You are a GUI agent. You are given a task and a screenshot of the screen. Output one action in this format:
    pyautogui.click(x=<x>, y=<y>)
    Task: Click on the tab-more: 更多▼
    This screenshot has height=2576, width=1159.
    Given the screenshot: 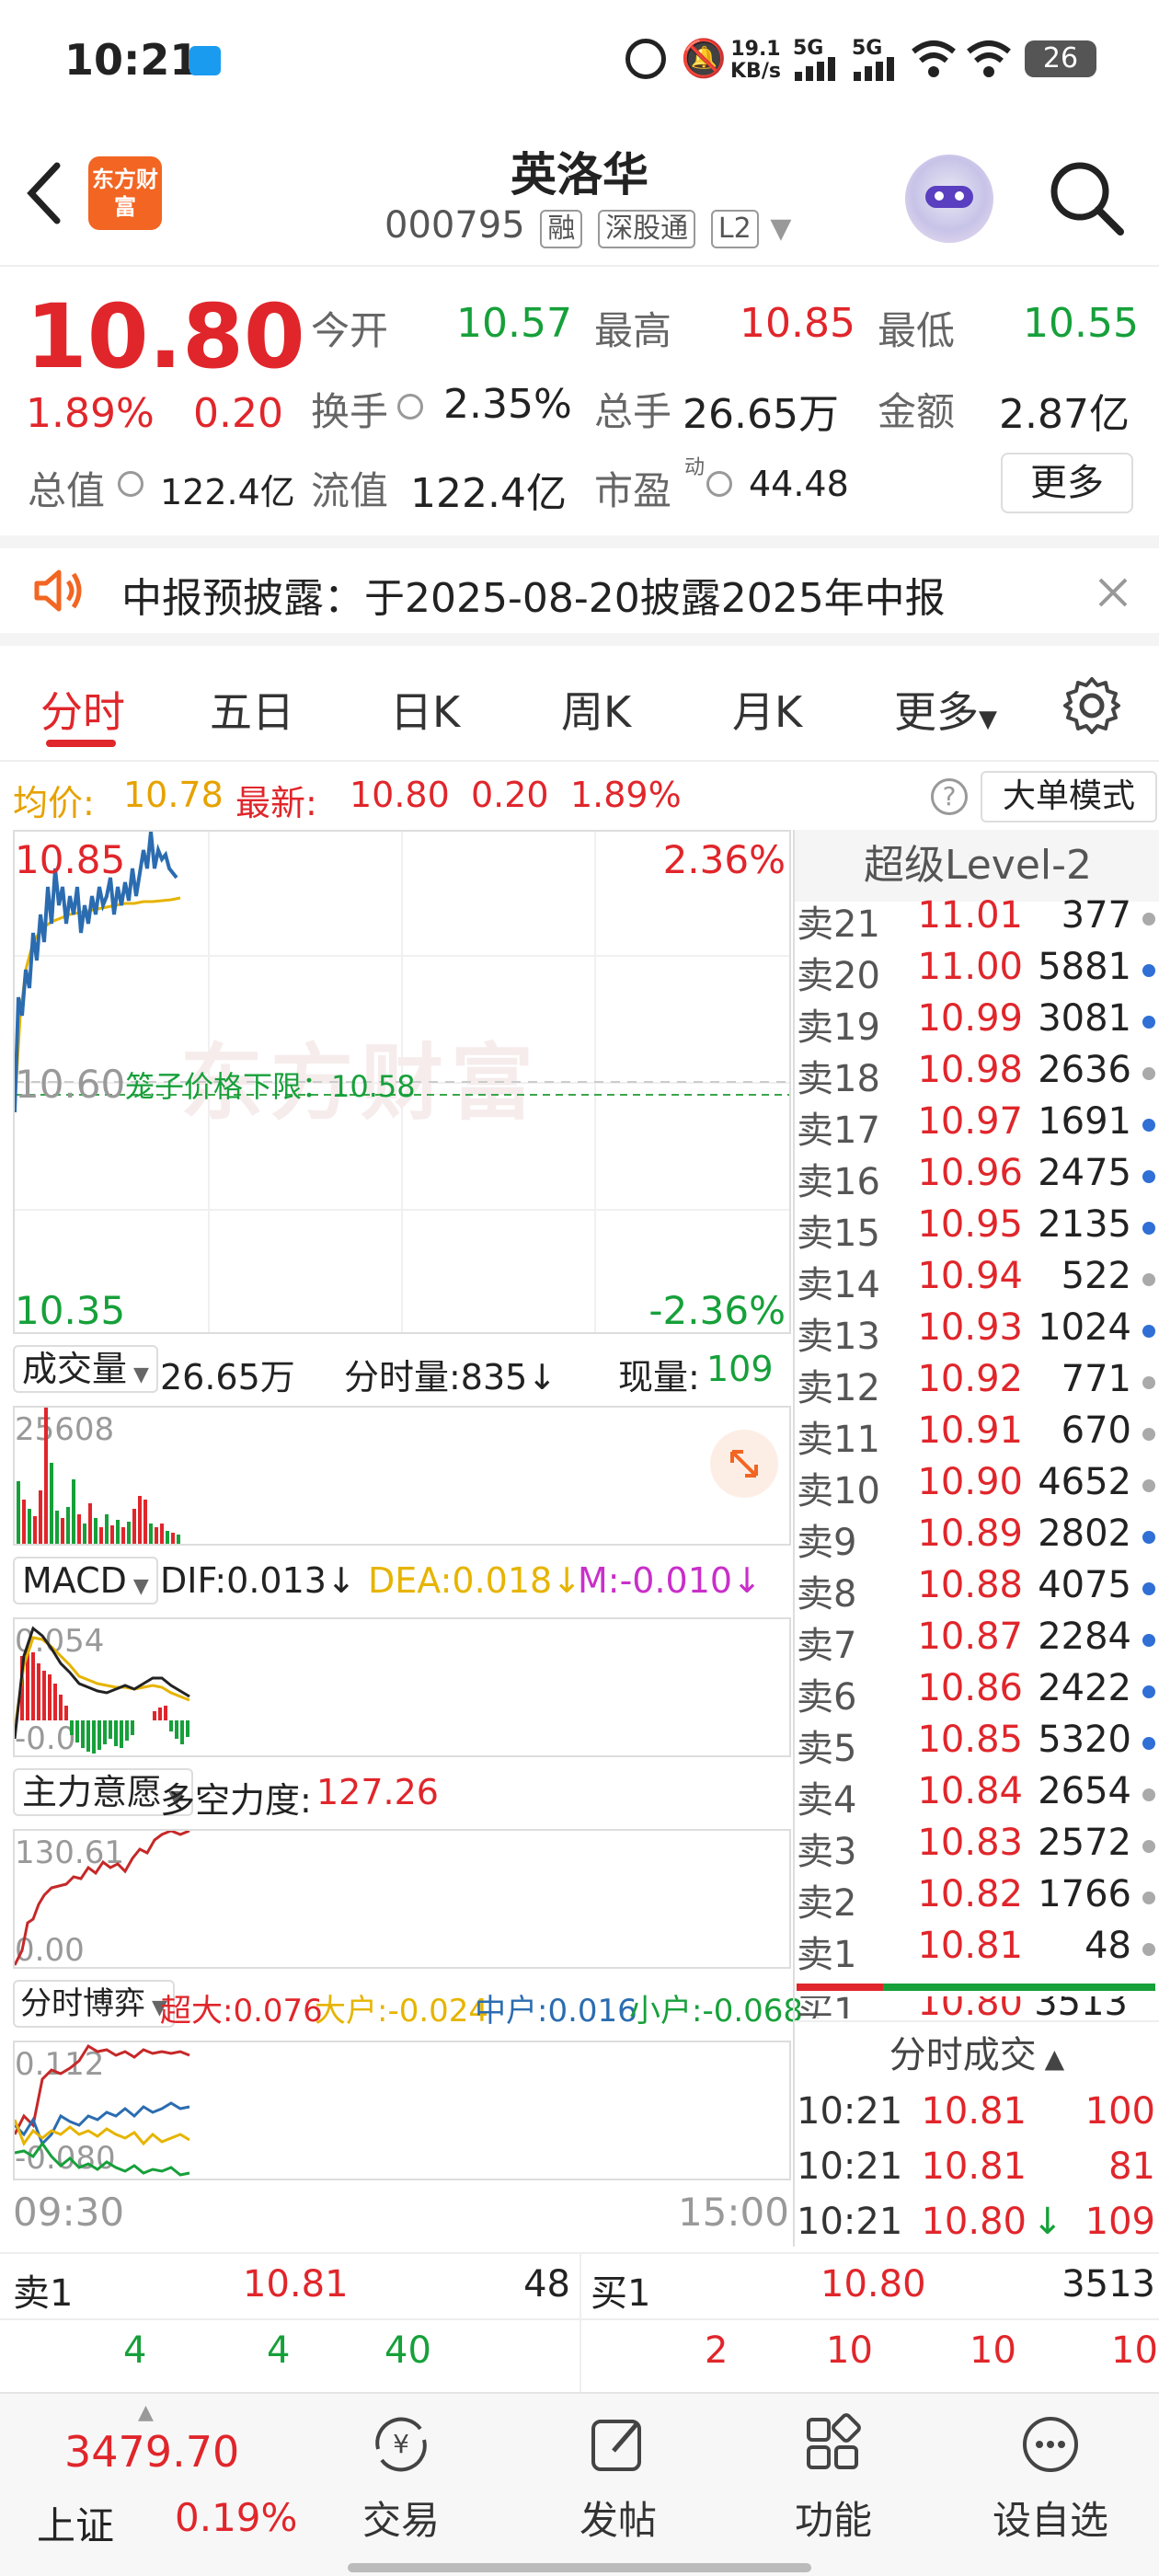 What is the action you would take?
    pyautogui.click(x=945, y=709)
    